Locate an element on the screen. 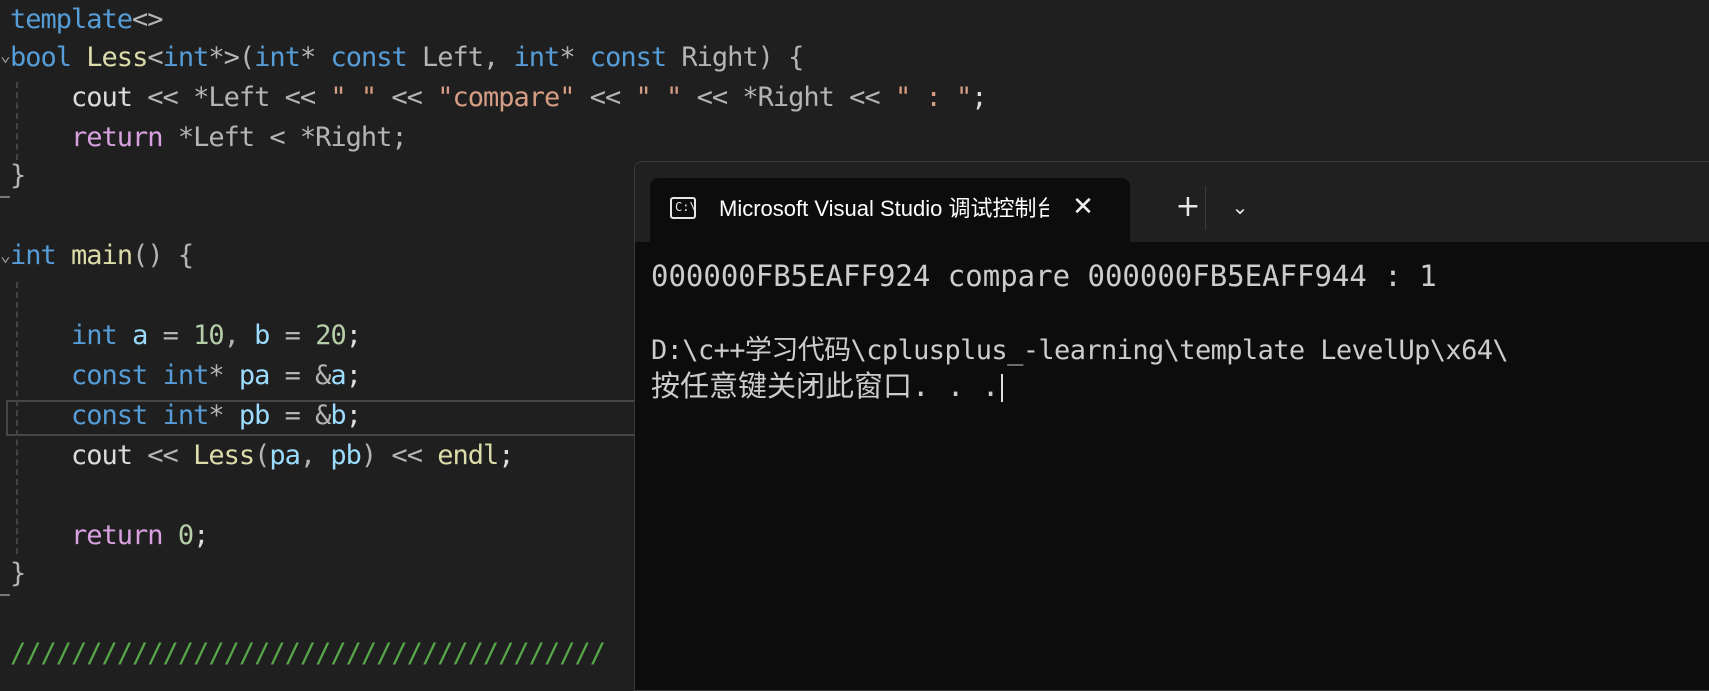  code-token: ( is located at coordinates (262, 455).